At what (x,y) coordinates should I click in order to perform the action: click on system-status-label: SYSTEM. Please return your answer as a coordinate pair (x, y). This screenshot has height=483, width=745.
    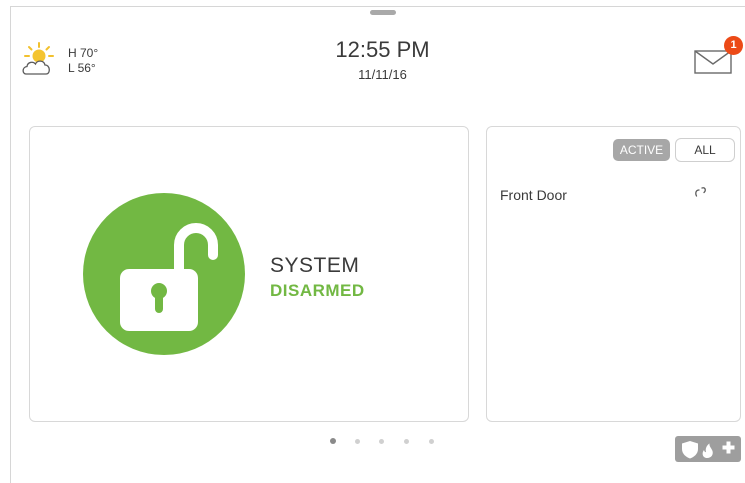
    Looking at the image, I should click on (315, 265).